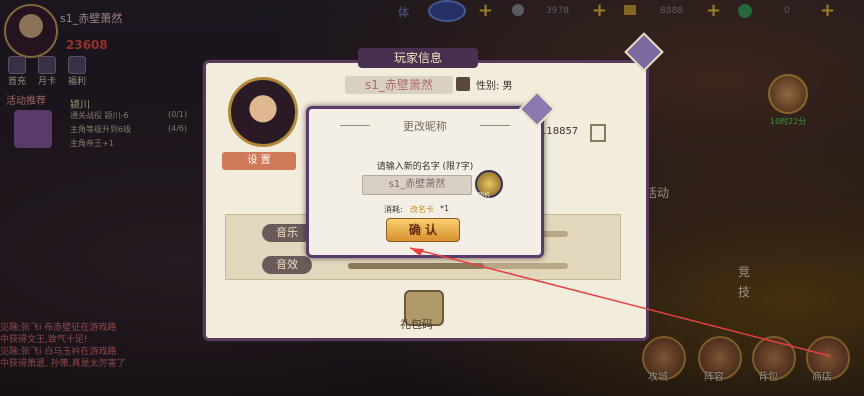 The width and height of the screenshot is (864, 396). What do you see at coordinates (417, 252) in the screenshot?
I see `arrow-head` at bounding box center [417, 252].